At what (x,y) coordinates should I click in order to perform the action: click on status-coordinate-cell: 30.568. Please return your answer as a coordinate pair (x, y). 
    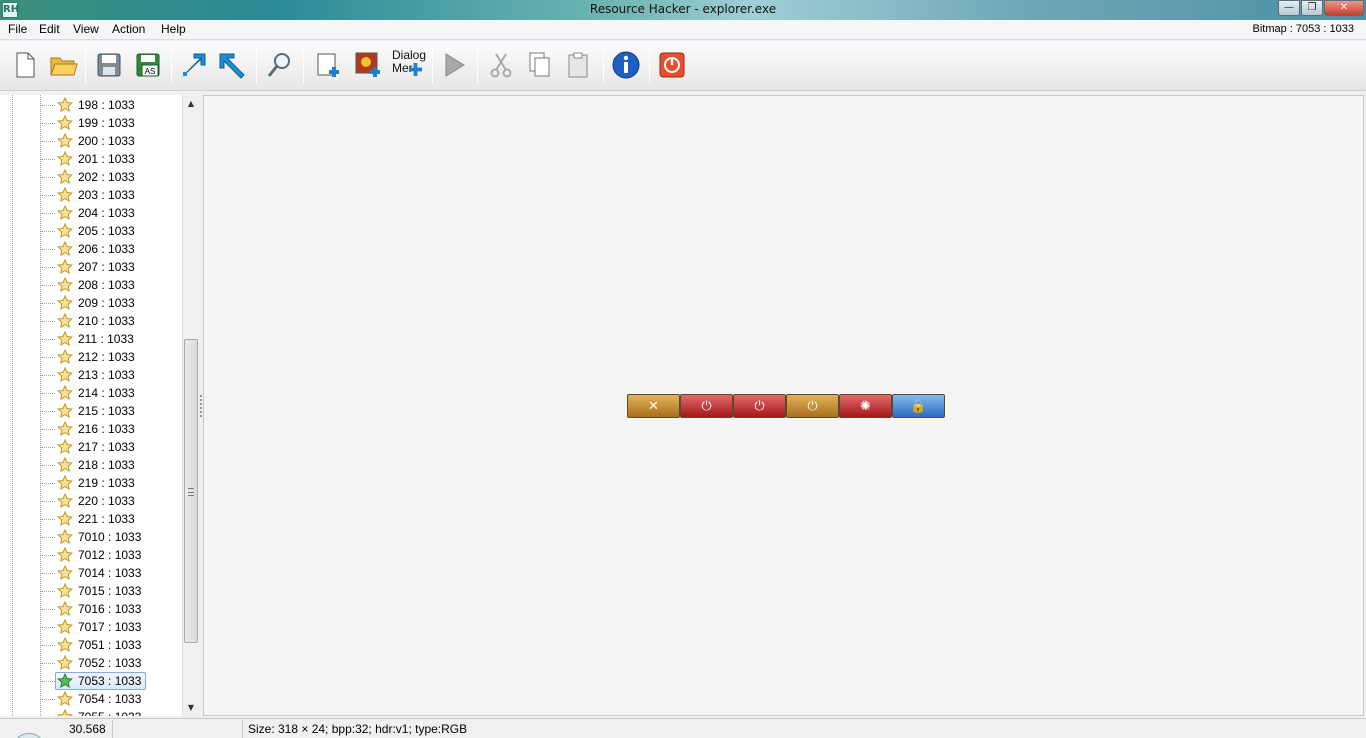
    Looking at the image, I should click on (56, 729).